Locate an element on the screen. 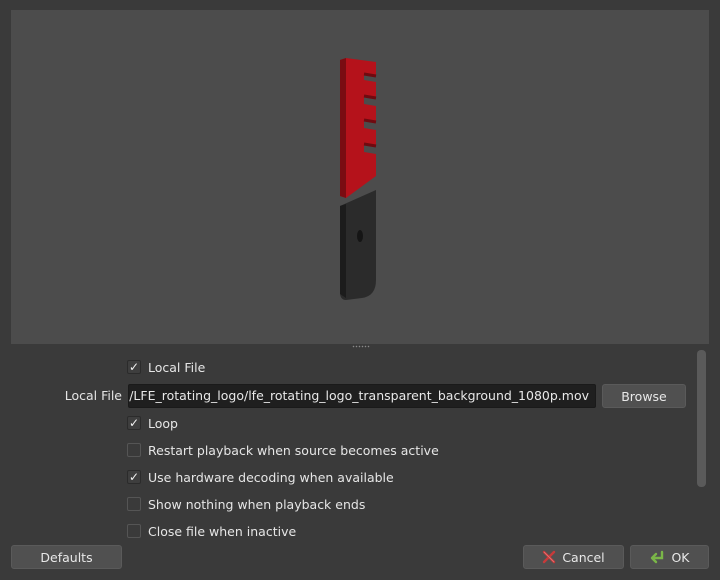 Image resolution: width=720 pixels, height=580 pixels. cancel-button: Cancel is located at coordinates (573, 557).